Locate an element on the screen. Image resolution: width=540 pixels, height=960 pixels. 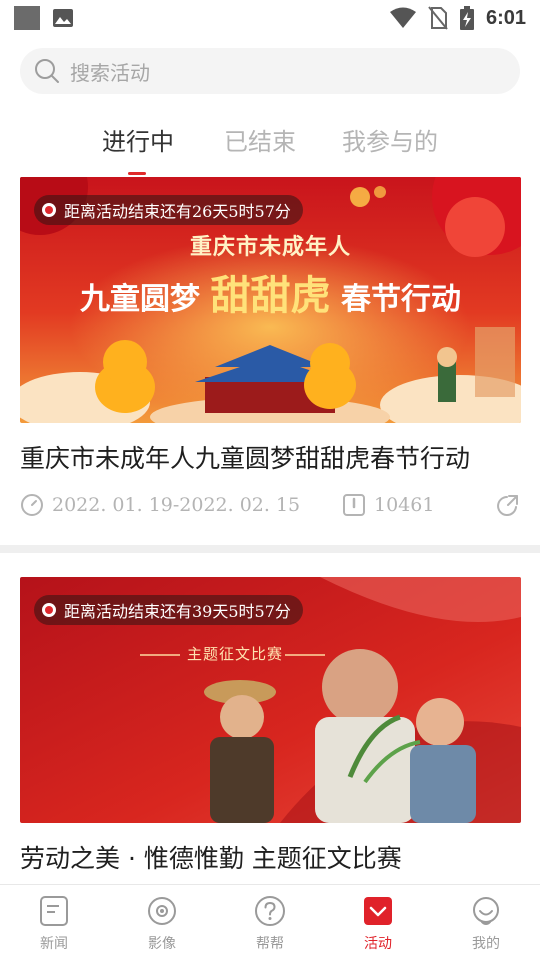
activity-views-count: 10461 is located at coordinates (404, 505).